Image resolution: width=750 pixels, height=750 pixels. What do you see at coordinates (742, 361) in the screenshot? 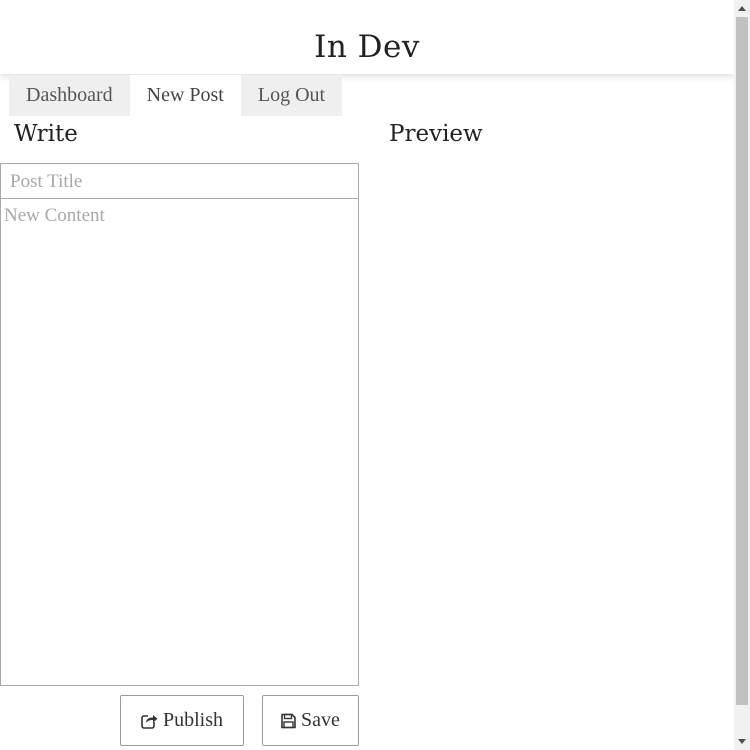
I see `scrollbar-thumb` at bounding box center [742, 361].